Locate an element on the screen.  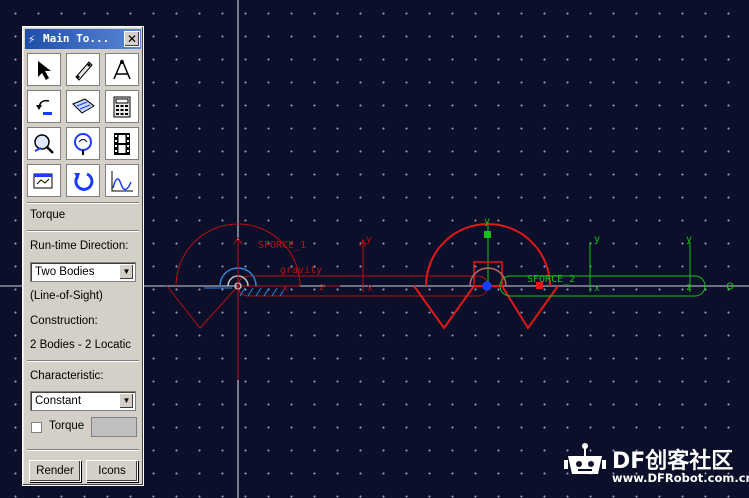
axis-x-label: x is located at coordinates (370, 288).